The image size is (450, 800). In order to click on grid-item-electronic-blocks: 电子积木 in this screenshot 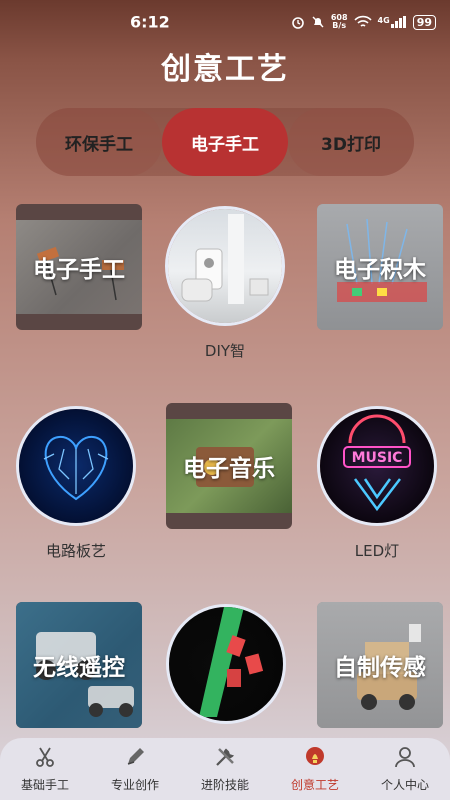, I will do `click(380, 267)`.